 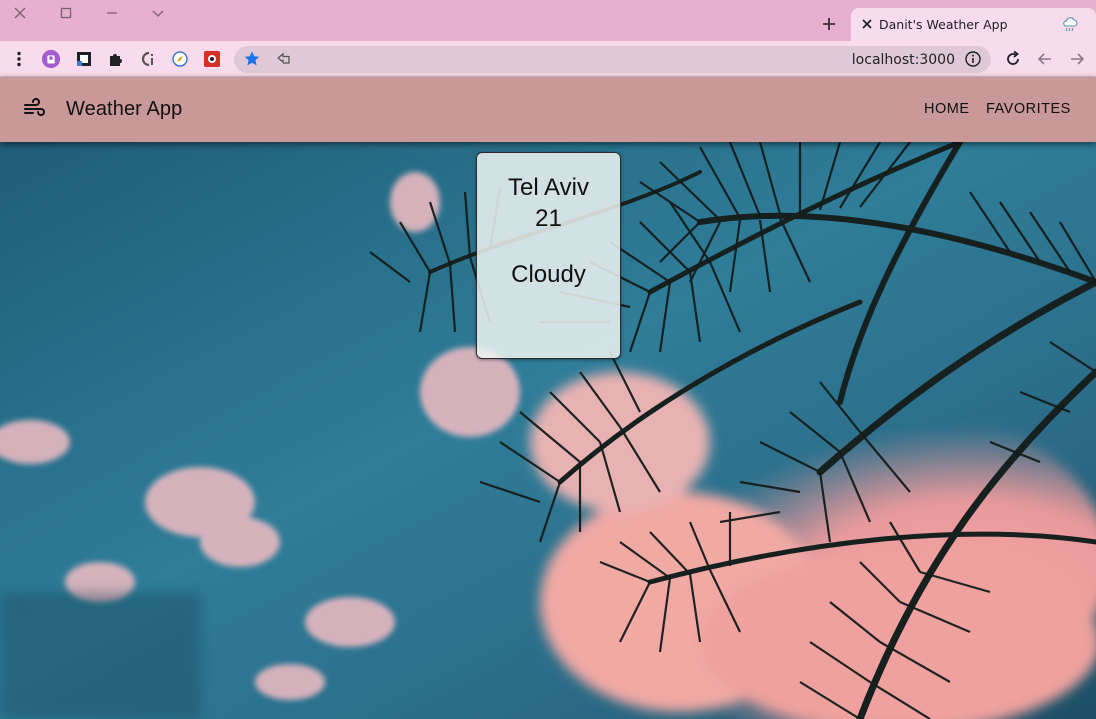 I want to click on home-nav-button: HOME, so click(x=947, y=109).